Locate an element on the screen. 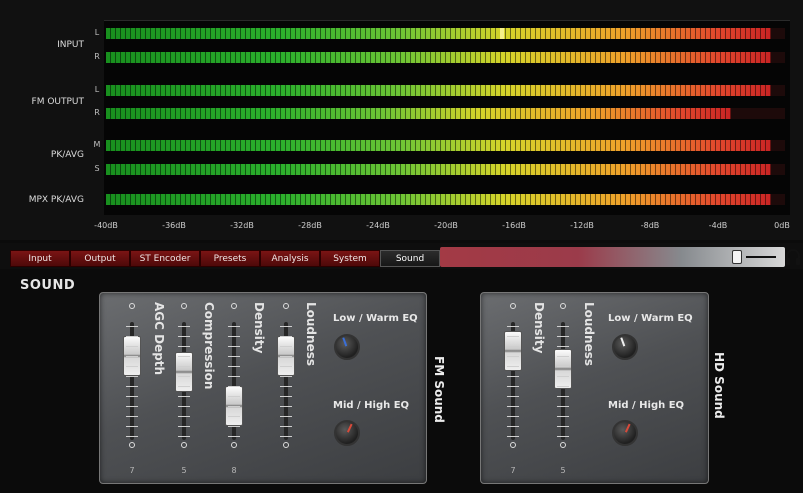 The height and width of the screenshot is (493, 803). meter-scale-label: -32dB is located at coordinates (242, 225).